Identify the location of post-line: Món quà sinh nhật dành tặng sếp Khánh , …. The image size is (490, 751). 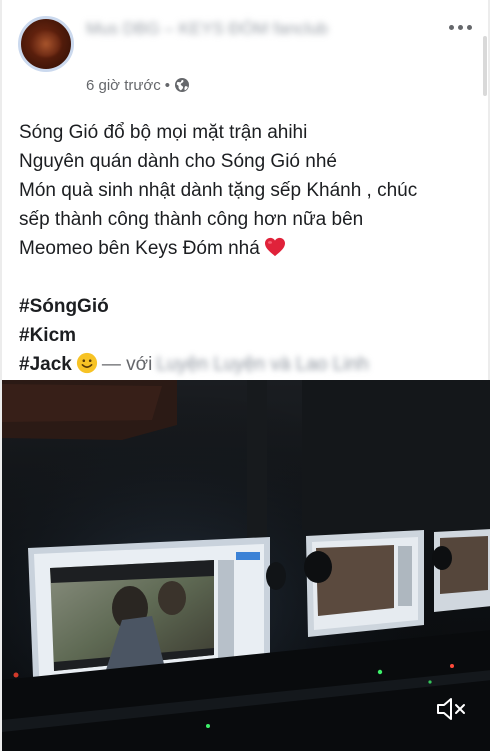
(218, 190).